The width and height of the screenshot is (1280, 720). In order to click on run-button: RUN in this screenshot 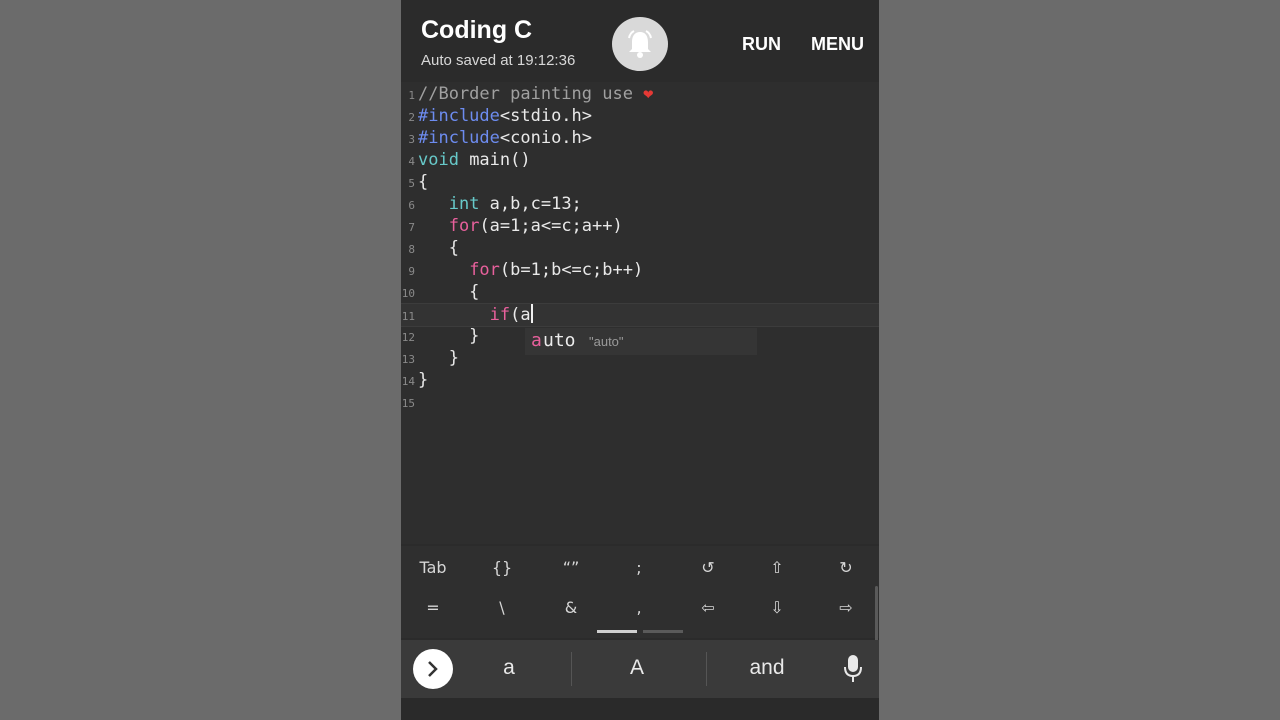, I will do `click(761, 44)`.